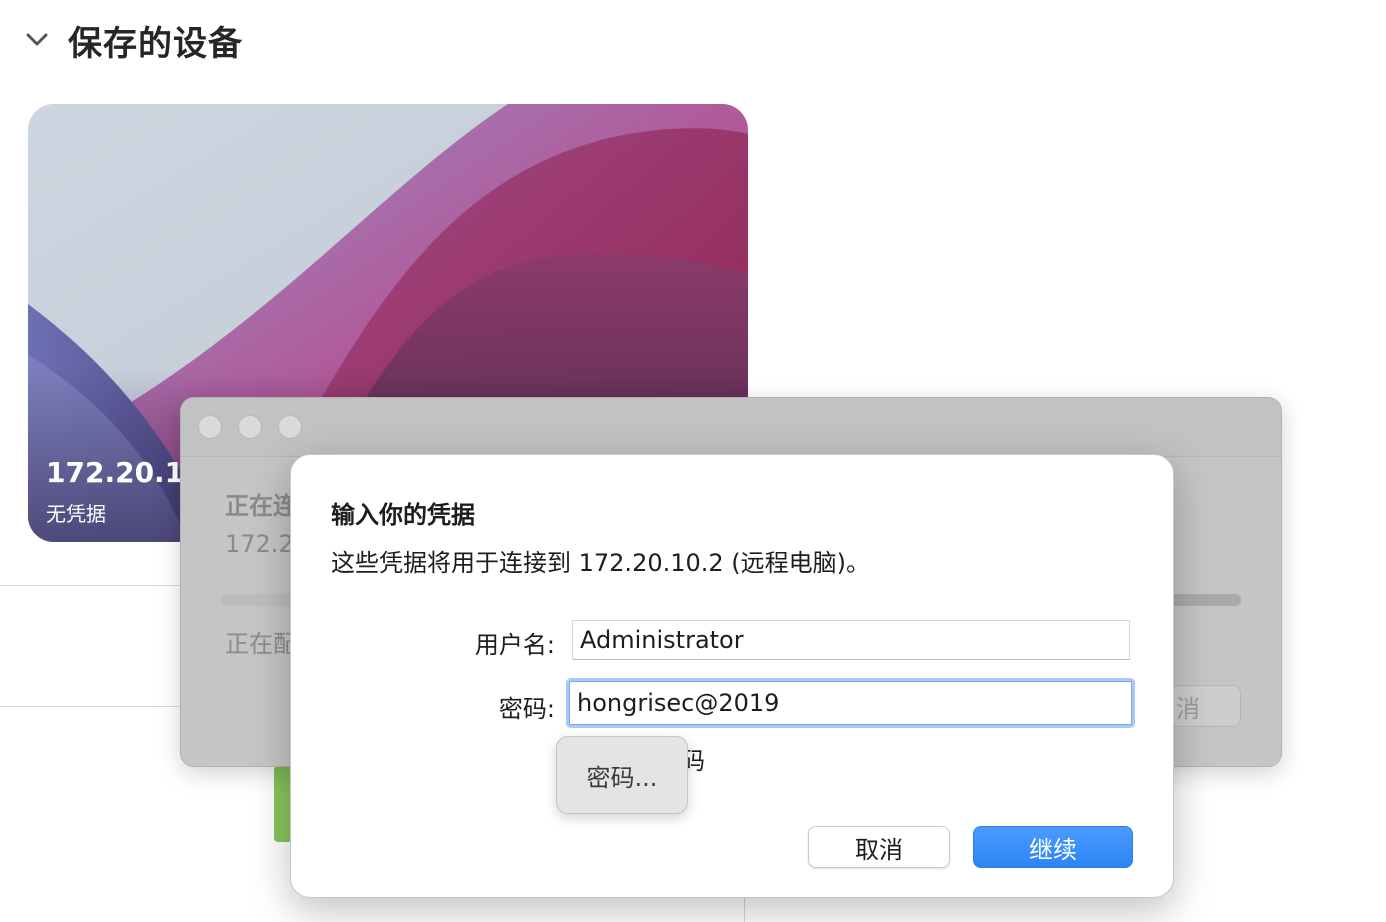 This screenshot has height=922, width=1386. I want to click on continue-button: 继续, so click(1053, 847).